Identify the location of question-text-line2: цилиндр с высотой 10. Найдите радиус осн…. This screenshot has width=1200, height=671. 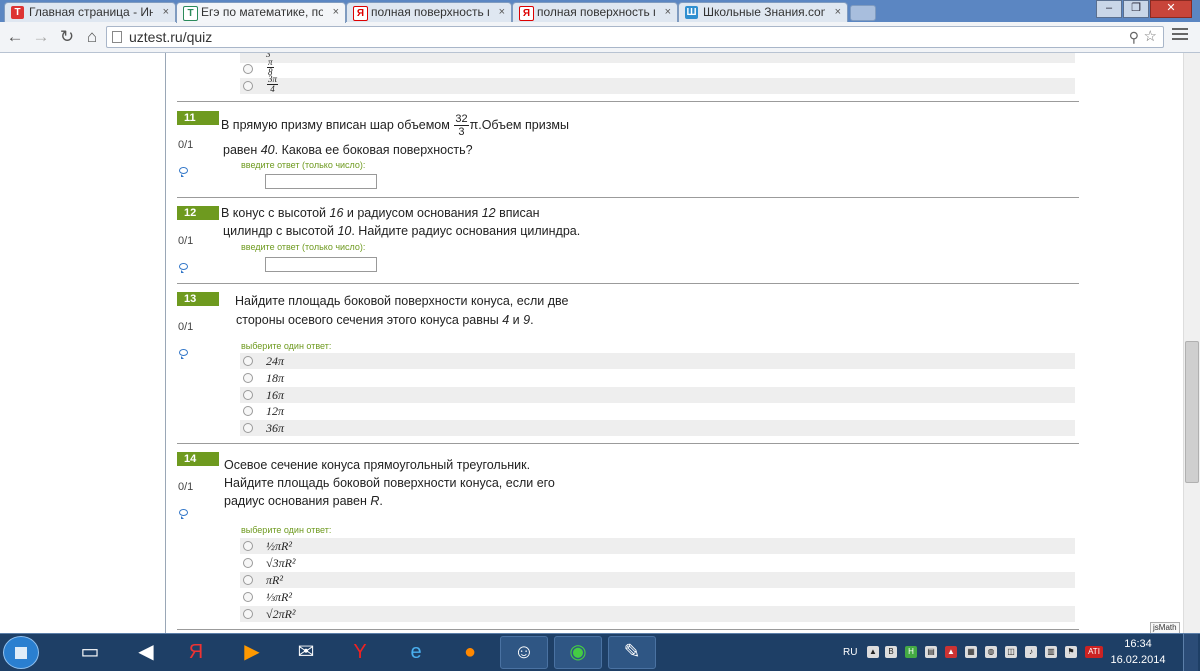
(402, 231).